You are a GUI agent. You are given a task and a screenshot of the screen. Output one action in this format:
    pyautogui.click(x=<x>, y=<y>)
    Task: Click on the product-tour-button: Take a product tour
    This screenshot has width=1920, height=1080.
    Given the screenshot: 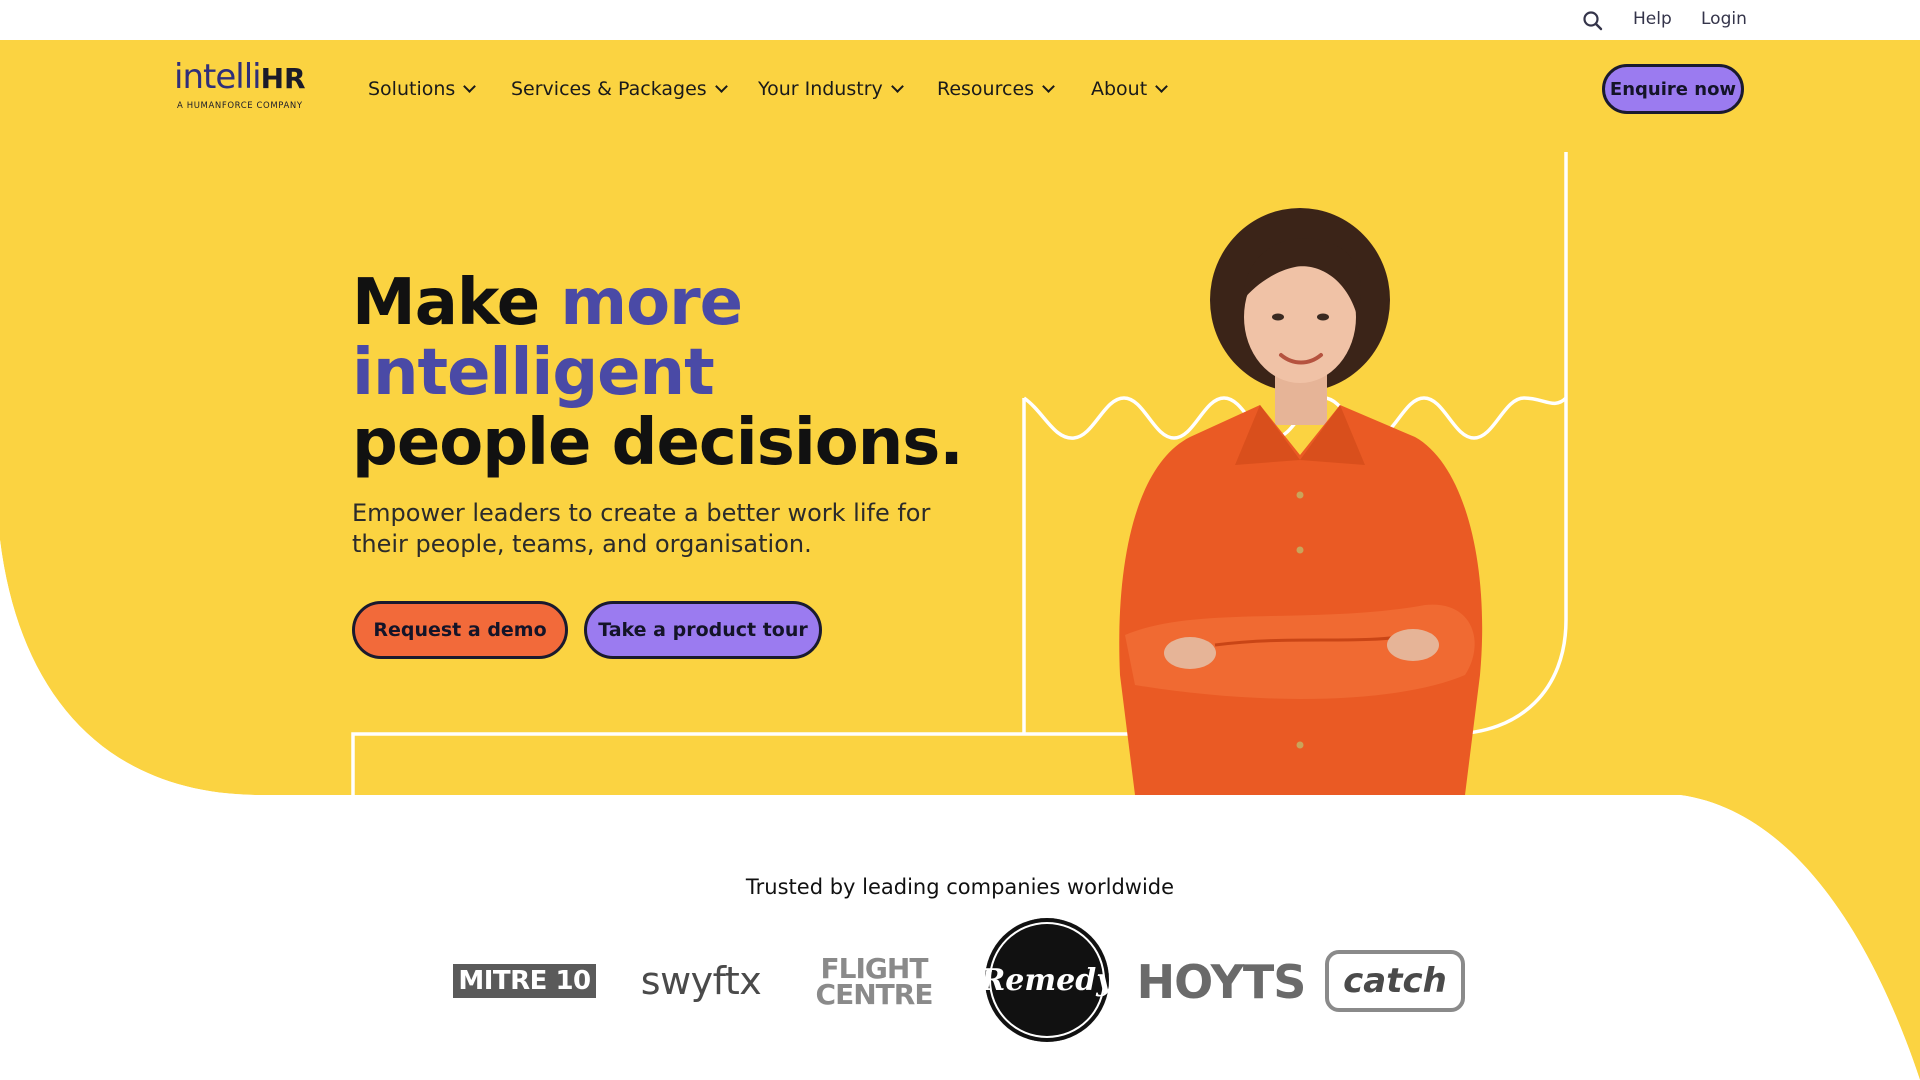 What is the action you would take?
    pyautogui.click(x=703, y=630)
    